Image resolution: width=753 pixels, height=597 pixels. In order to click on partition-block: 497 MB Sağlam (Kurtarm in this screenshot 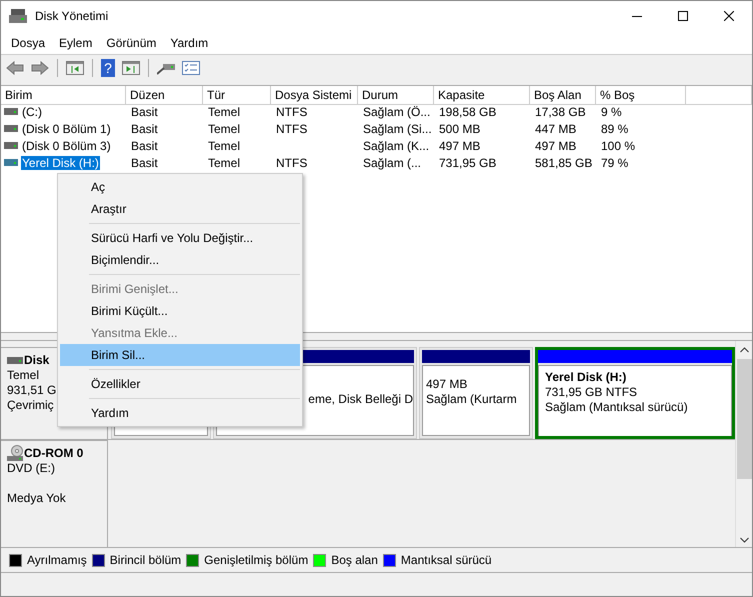, I will do `click(476, 393)`.